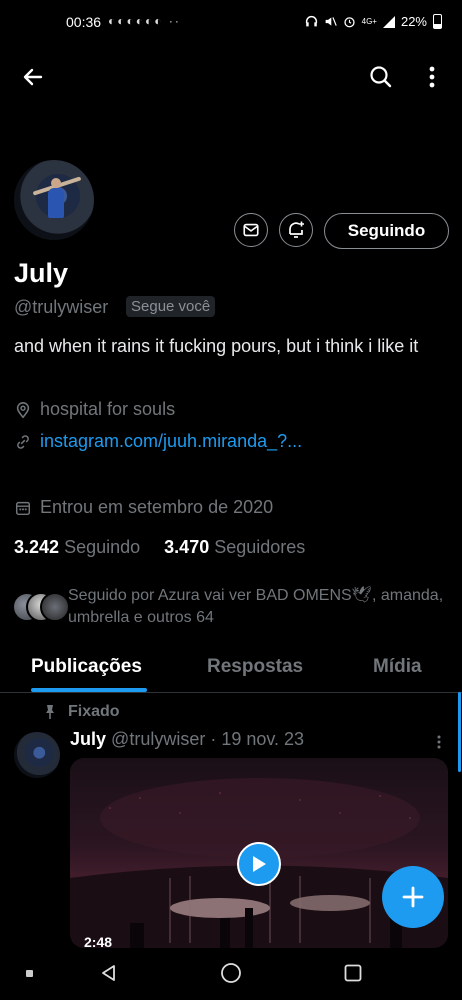 This screenshot has height=1000, width=462. I want to click on search-icon, so click(381, 77).